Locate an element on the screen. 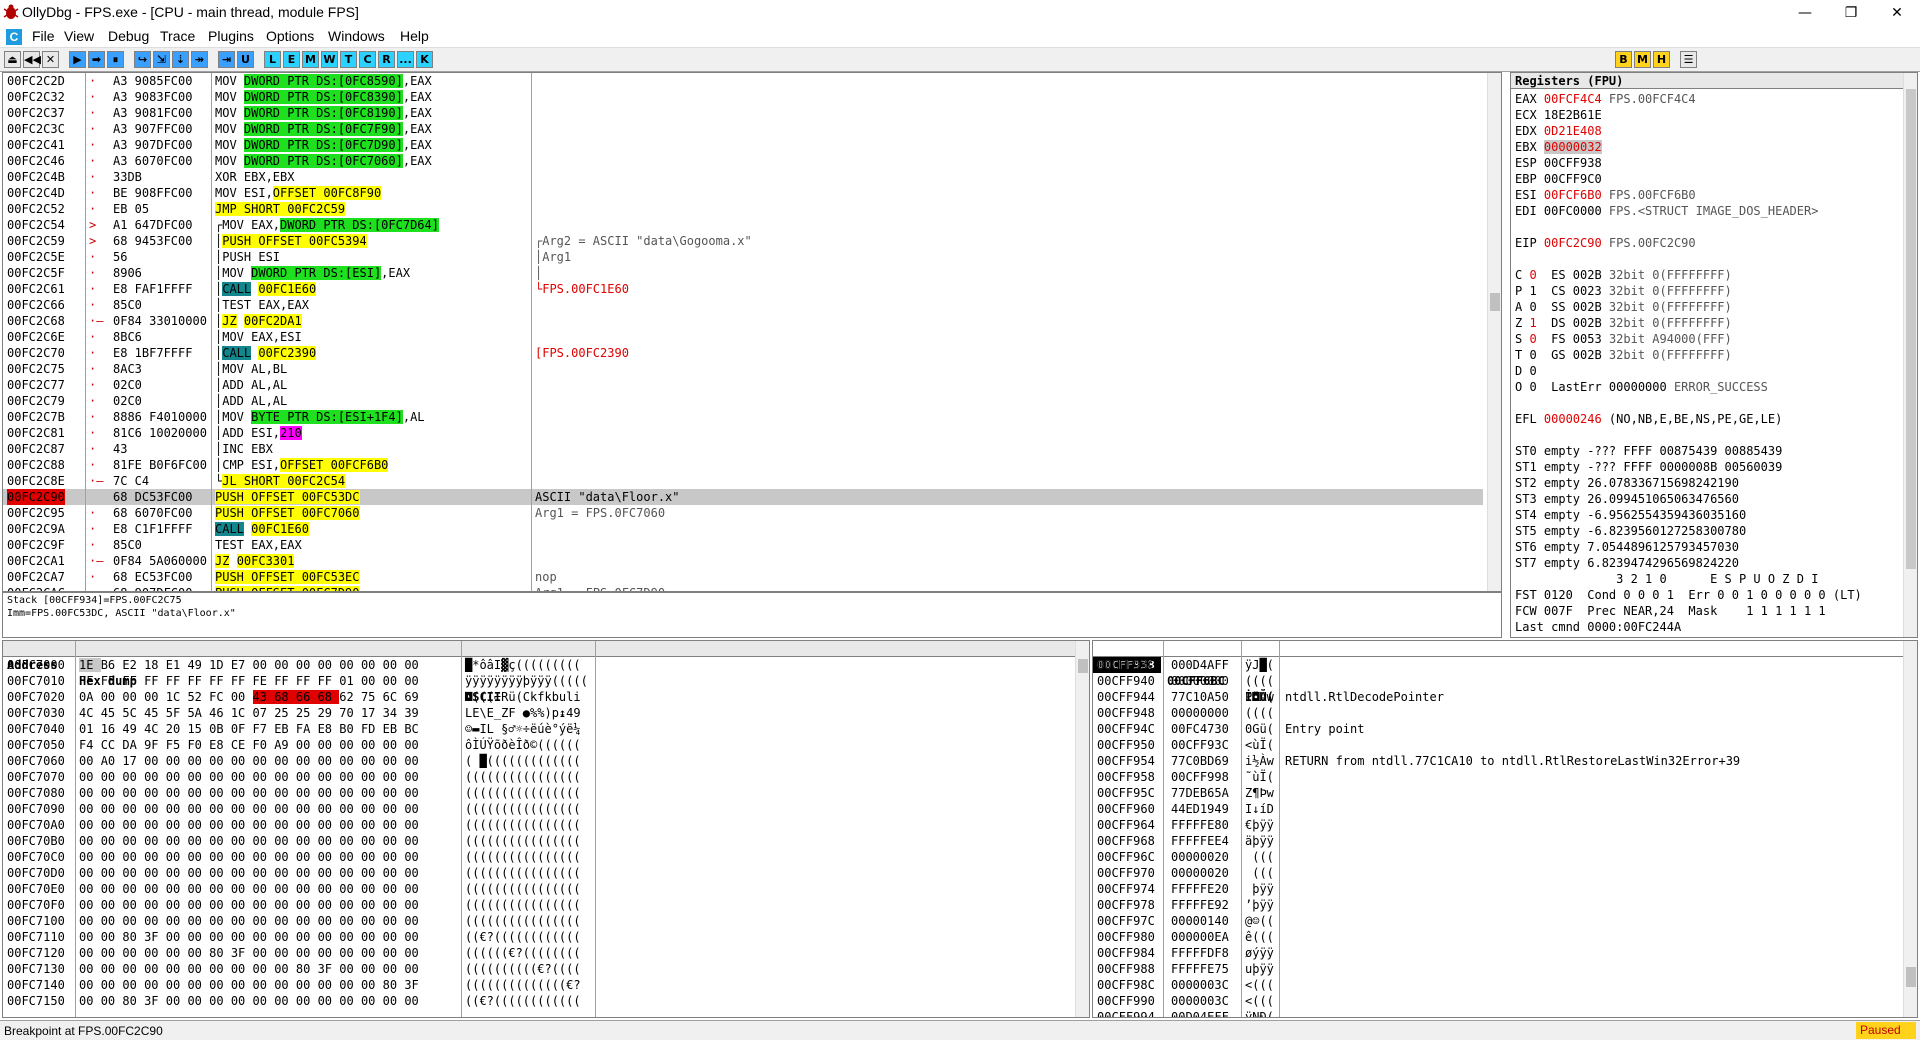 This screenshot has width=1920, height=1040. stack-row: 00CFF968 FFFFFEE4 äþÿÿ is located at coordinates (1493, 841).